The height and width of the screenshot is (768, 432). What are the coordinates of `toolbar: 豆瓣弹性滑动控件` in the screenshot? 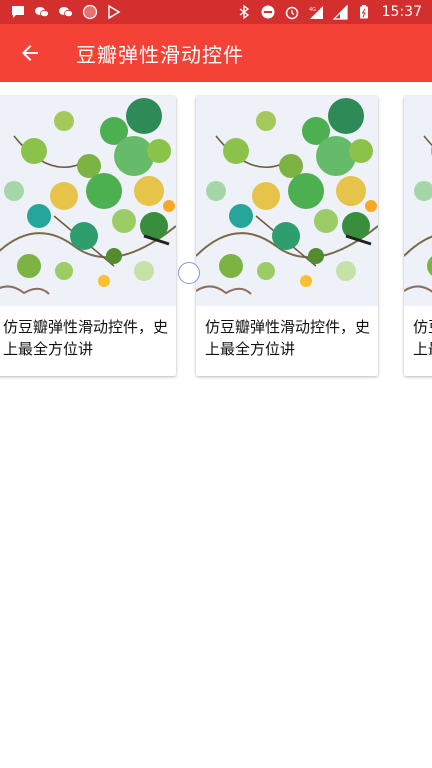 It's located at (216, 53).